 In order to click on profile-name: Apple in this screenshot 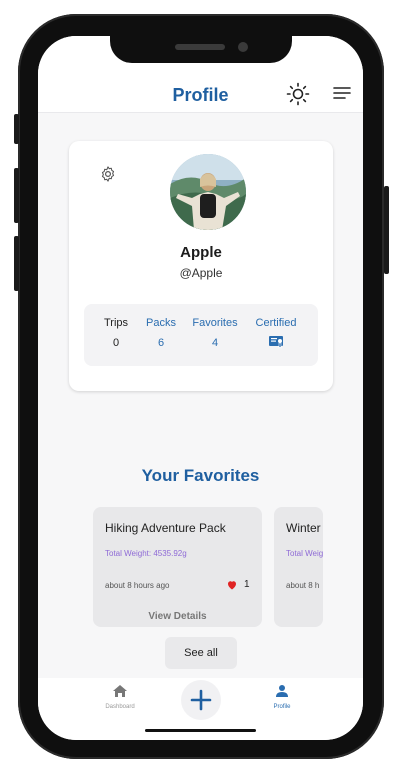, I will do `click(201, 252)`.